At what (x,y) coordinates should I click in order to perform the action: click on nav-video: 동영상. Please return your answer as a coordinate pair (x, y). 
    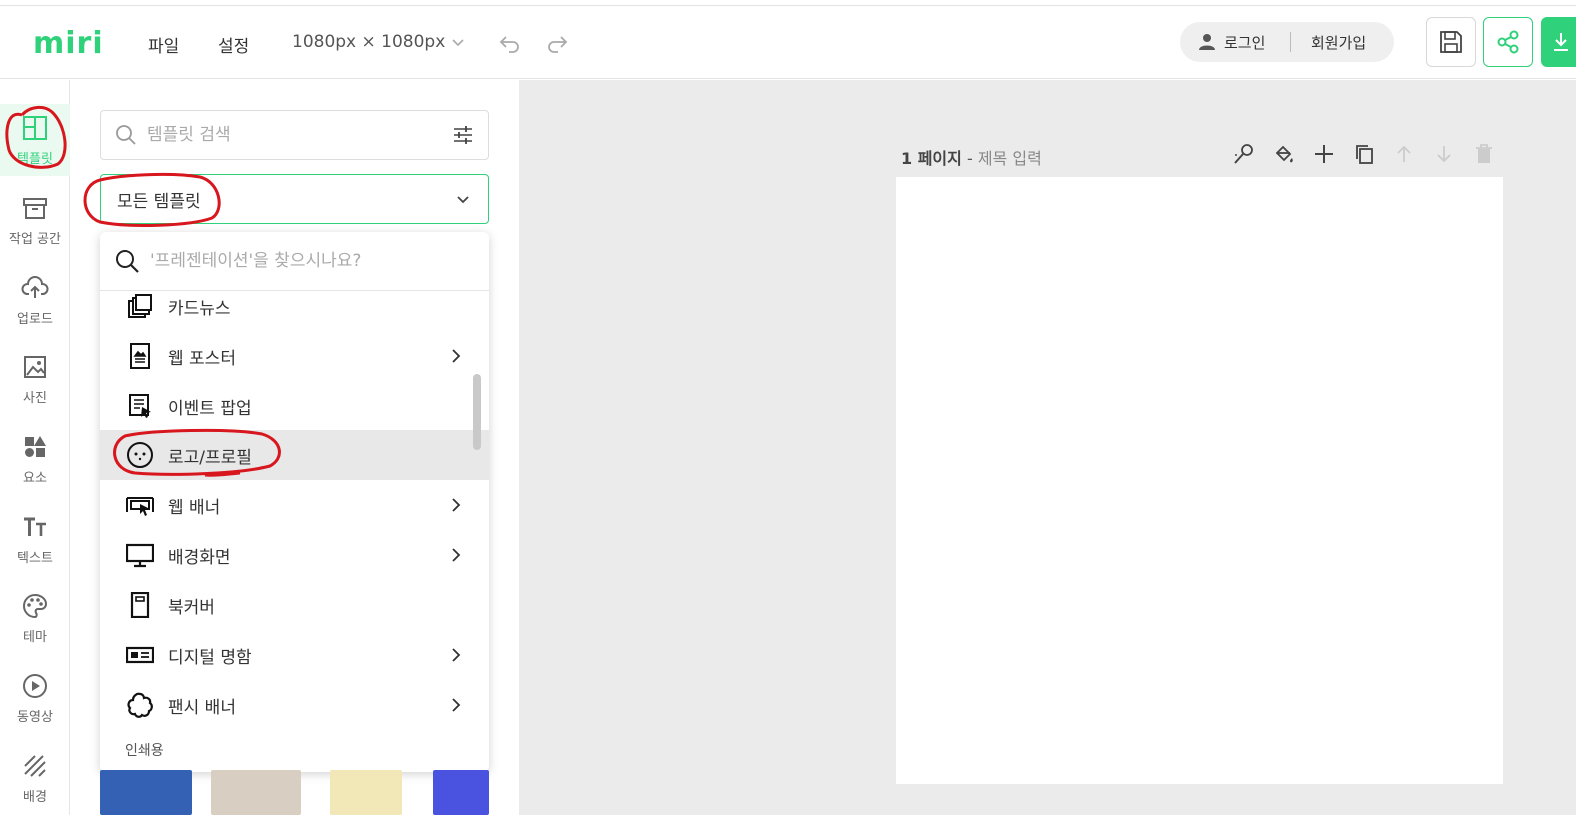
    Looking at the image, I should click on (35, 698).